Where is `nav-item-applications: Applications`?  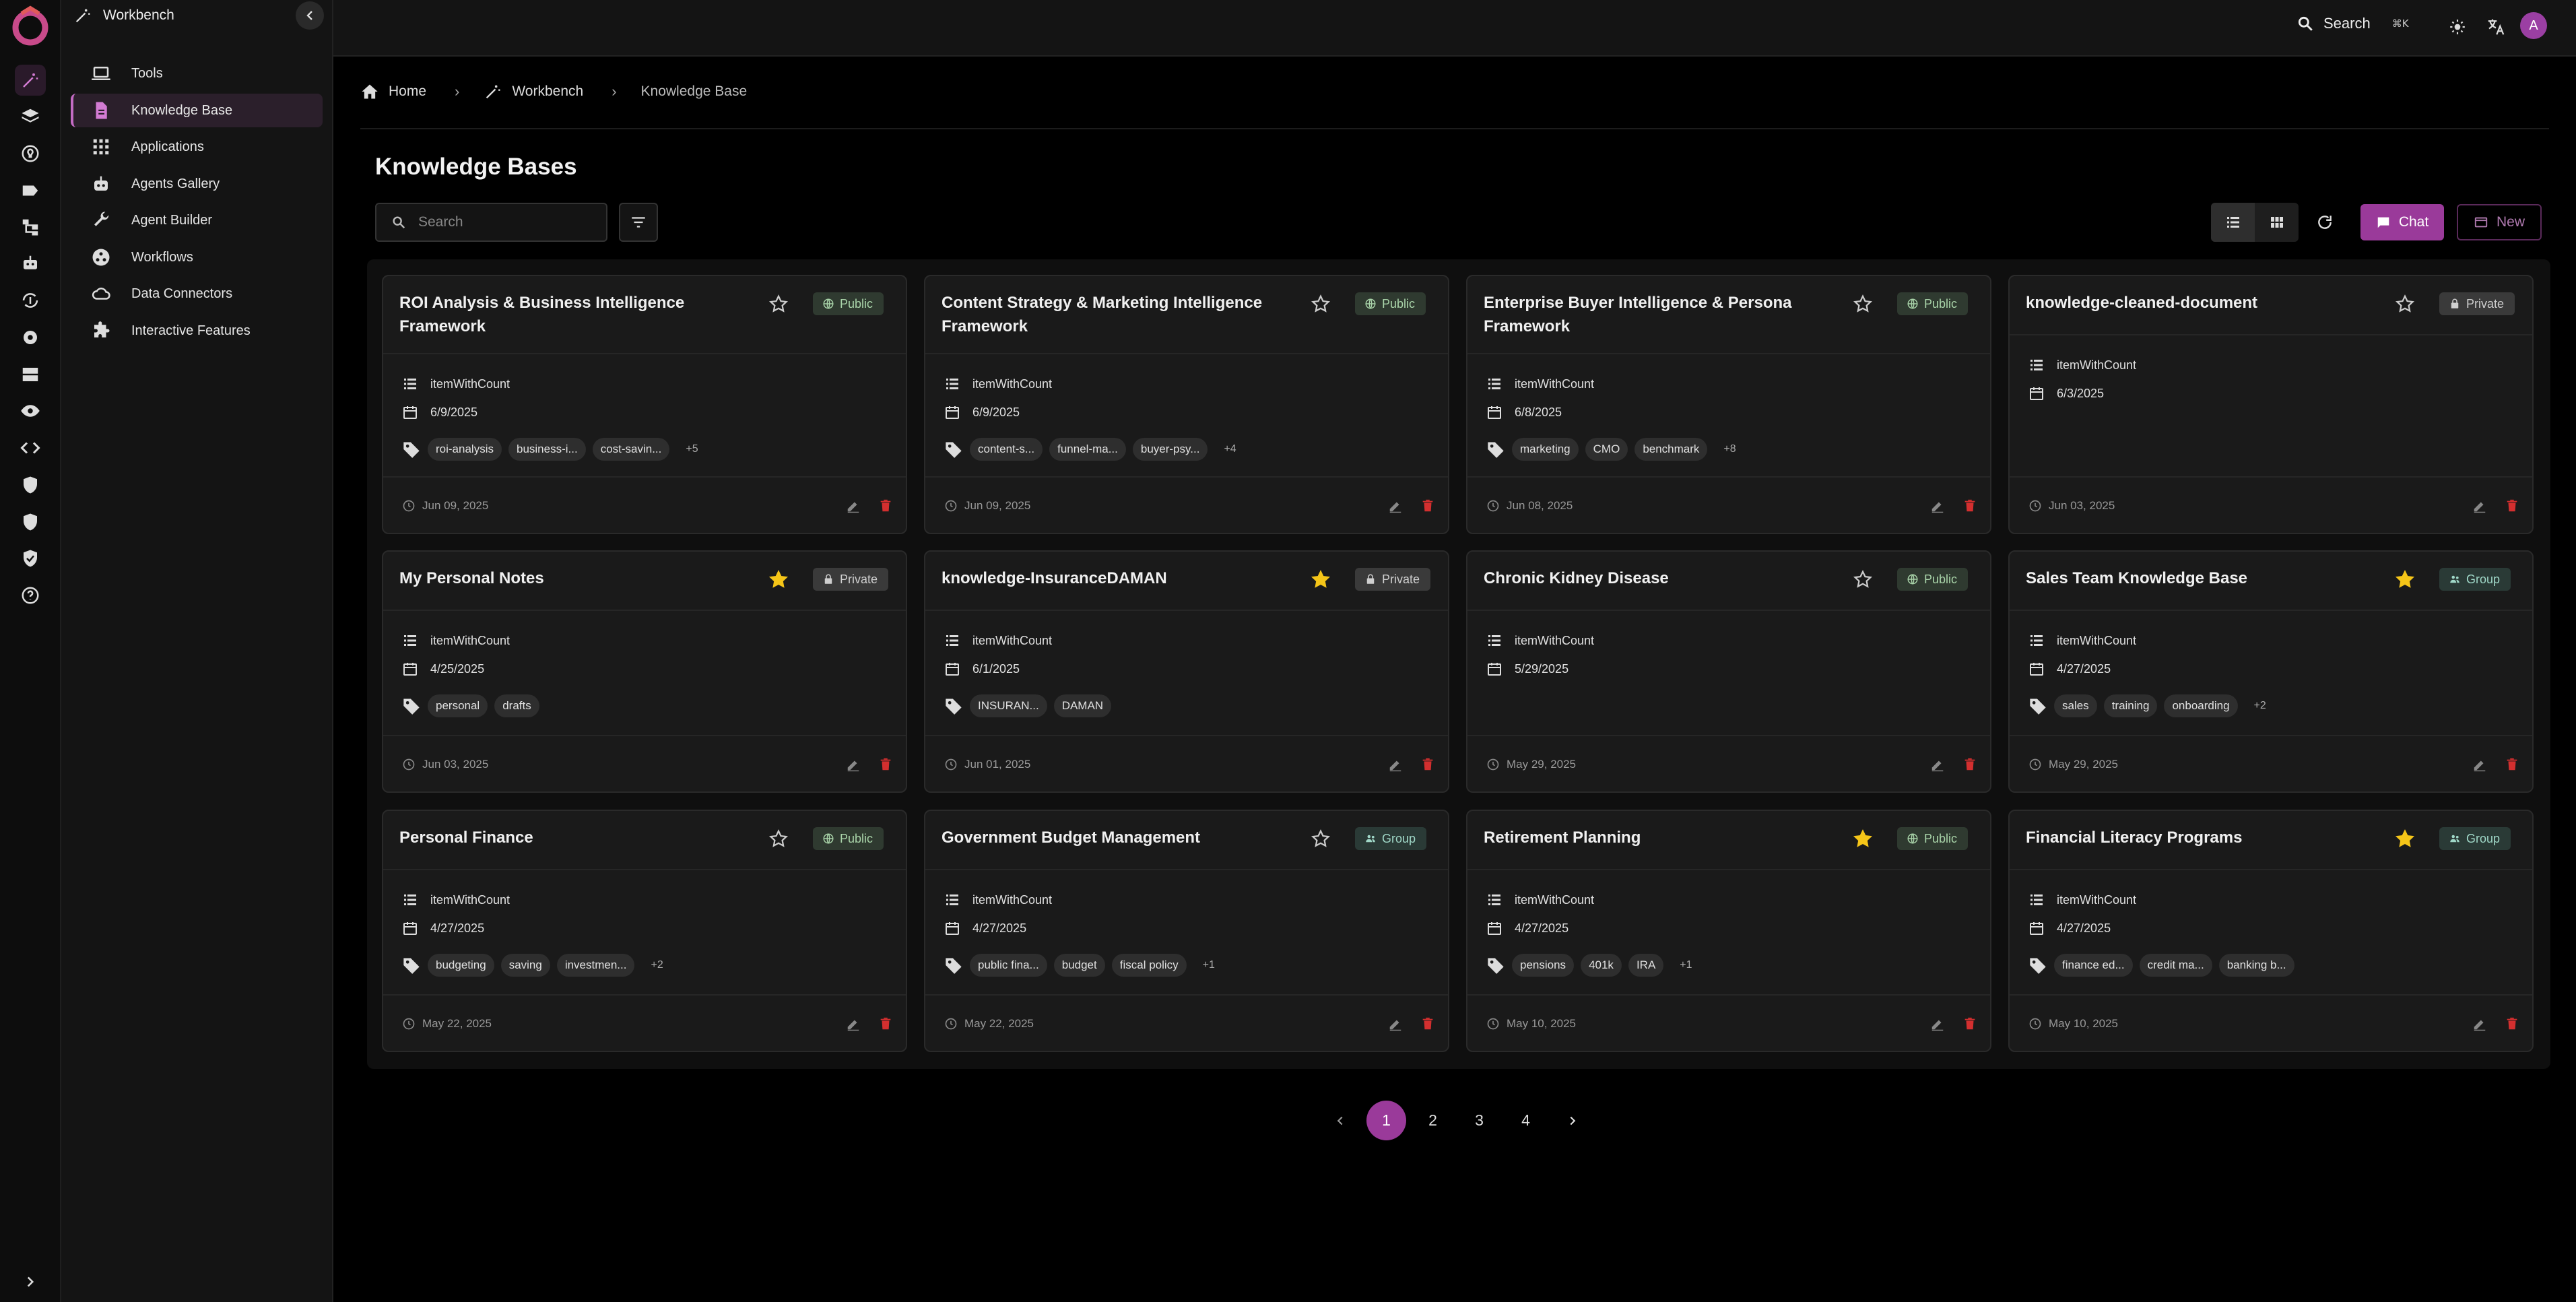
nav-item-applications: Applications is located at coordinates (197, 147).